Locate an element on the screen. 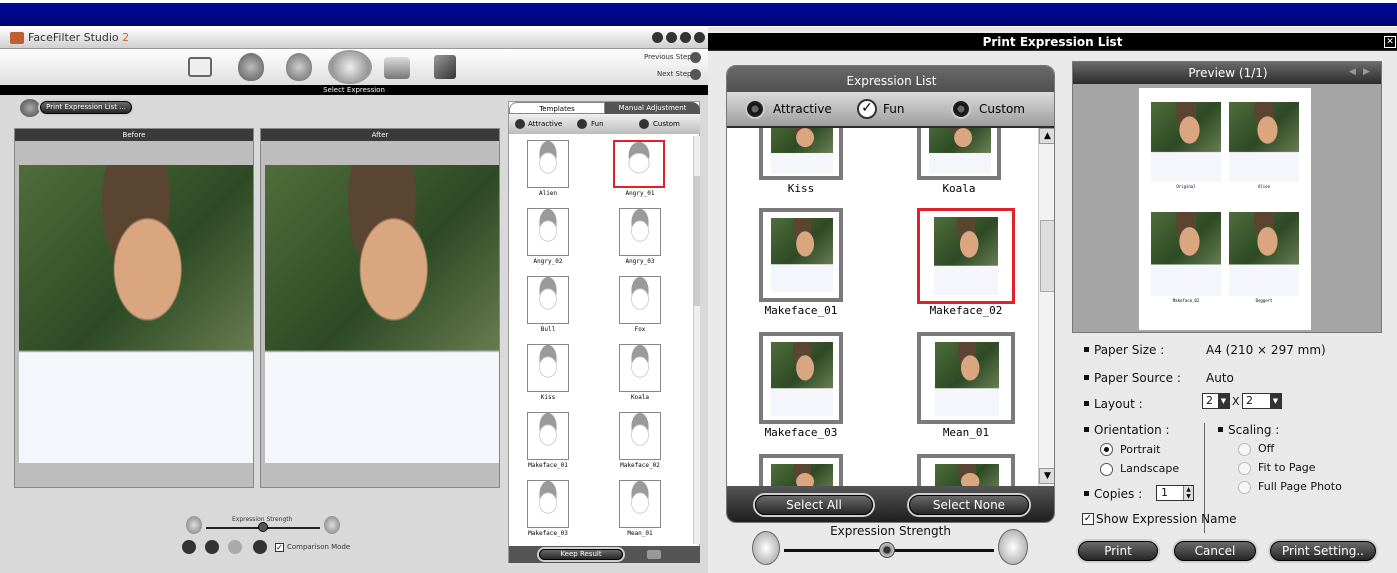 The width and height of the screenshot is (1397, 573). maximize-icon is located at coordinates (685, 37).